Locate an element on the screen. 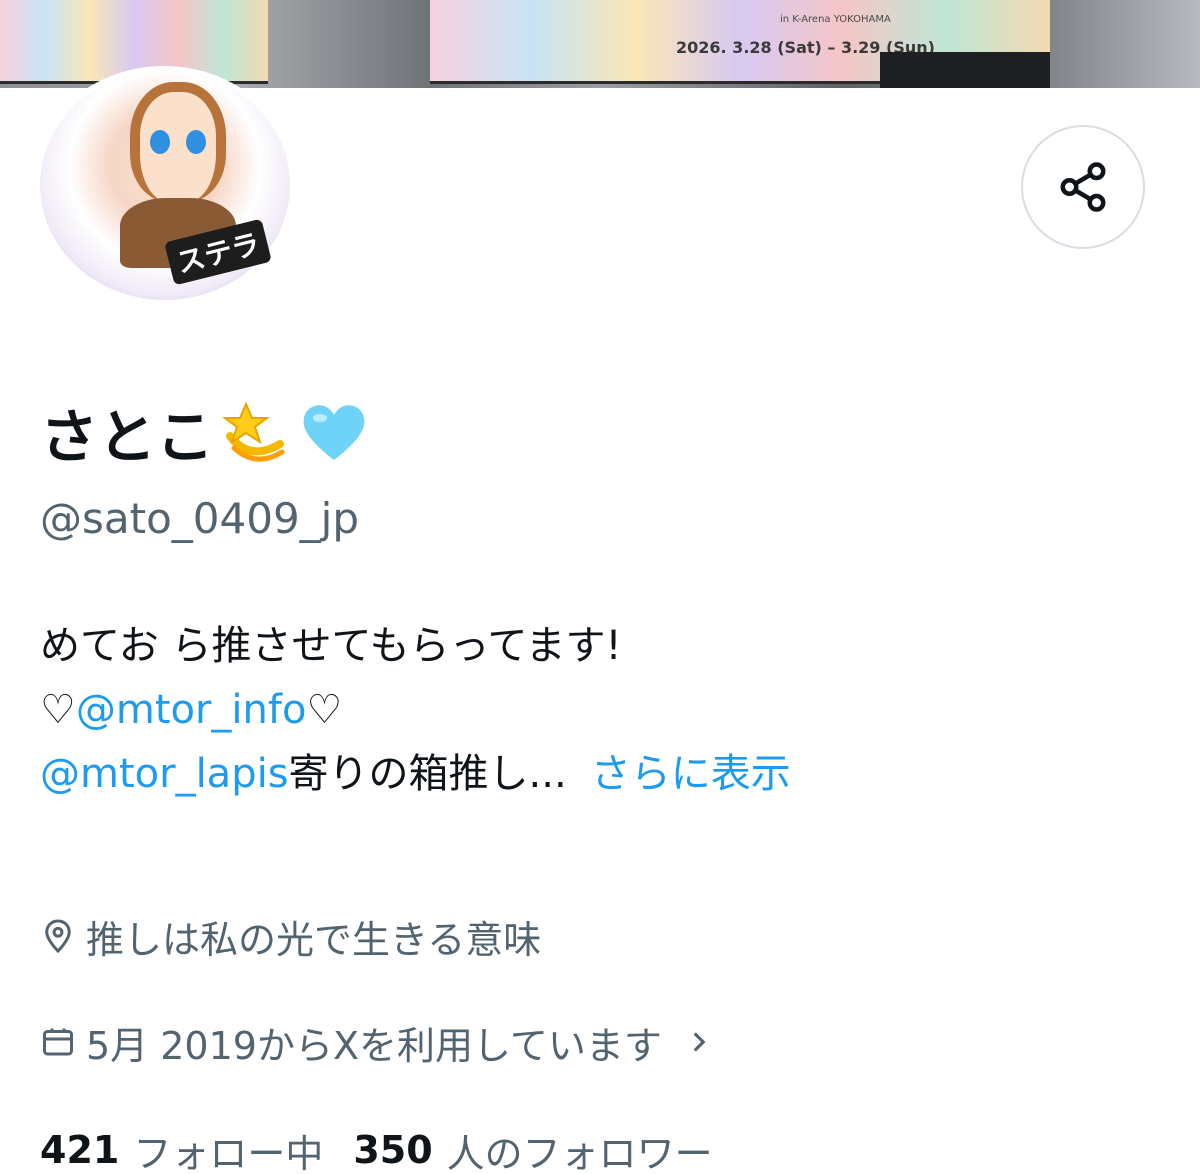 This screenshot has height=1174, width=1200. joined-text: 5月 2019からXを利用しています is located at coordinates (374, 1045).